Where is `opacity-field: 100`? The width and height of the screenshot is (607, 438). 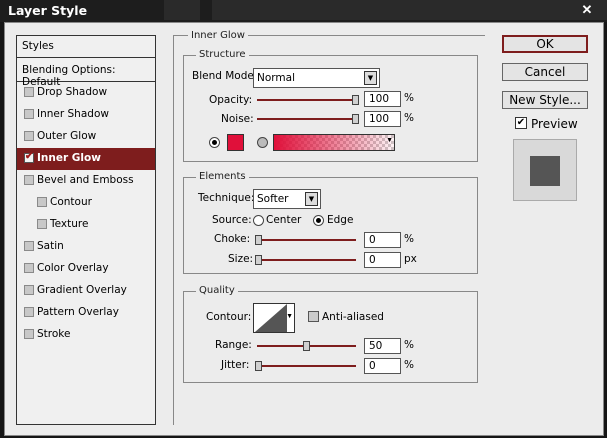
opacity-field: 100 is located at coordinates (382, 99).